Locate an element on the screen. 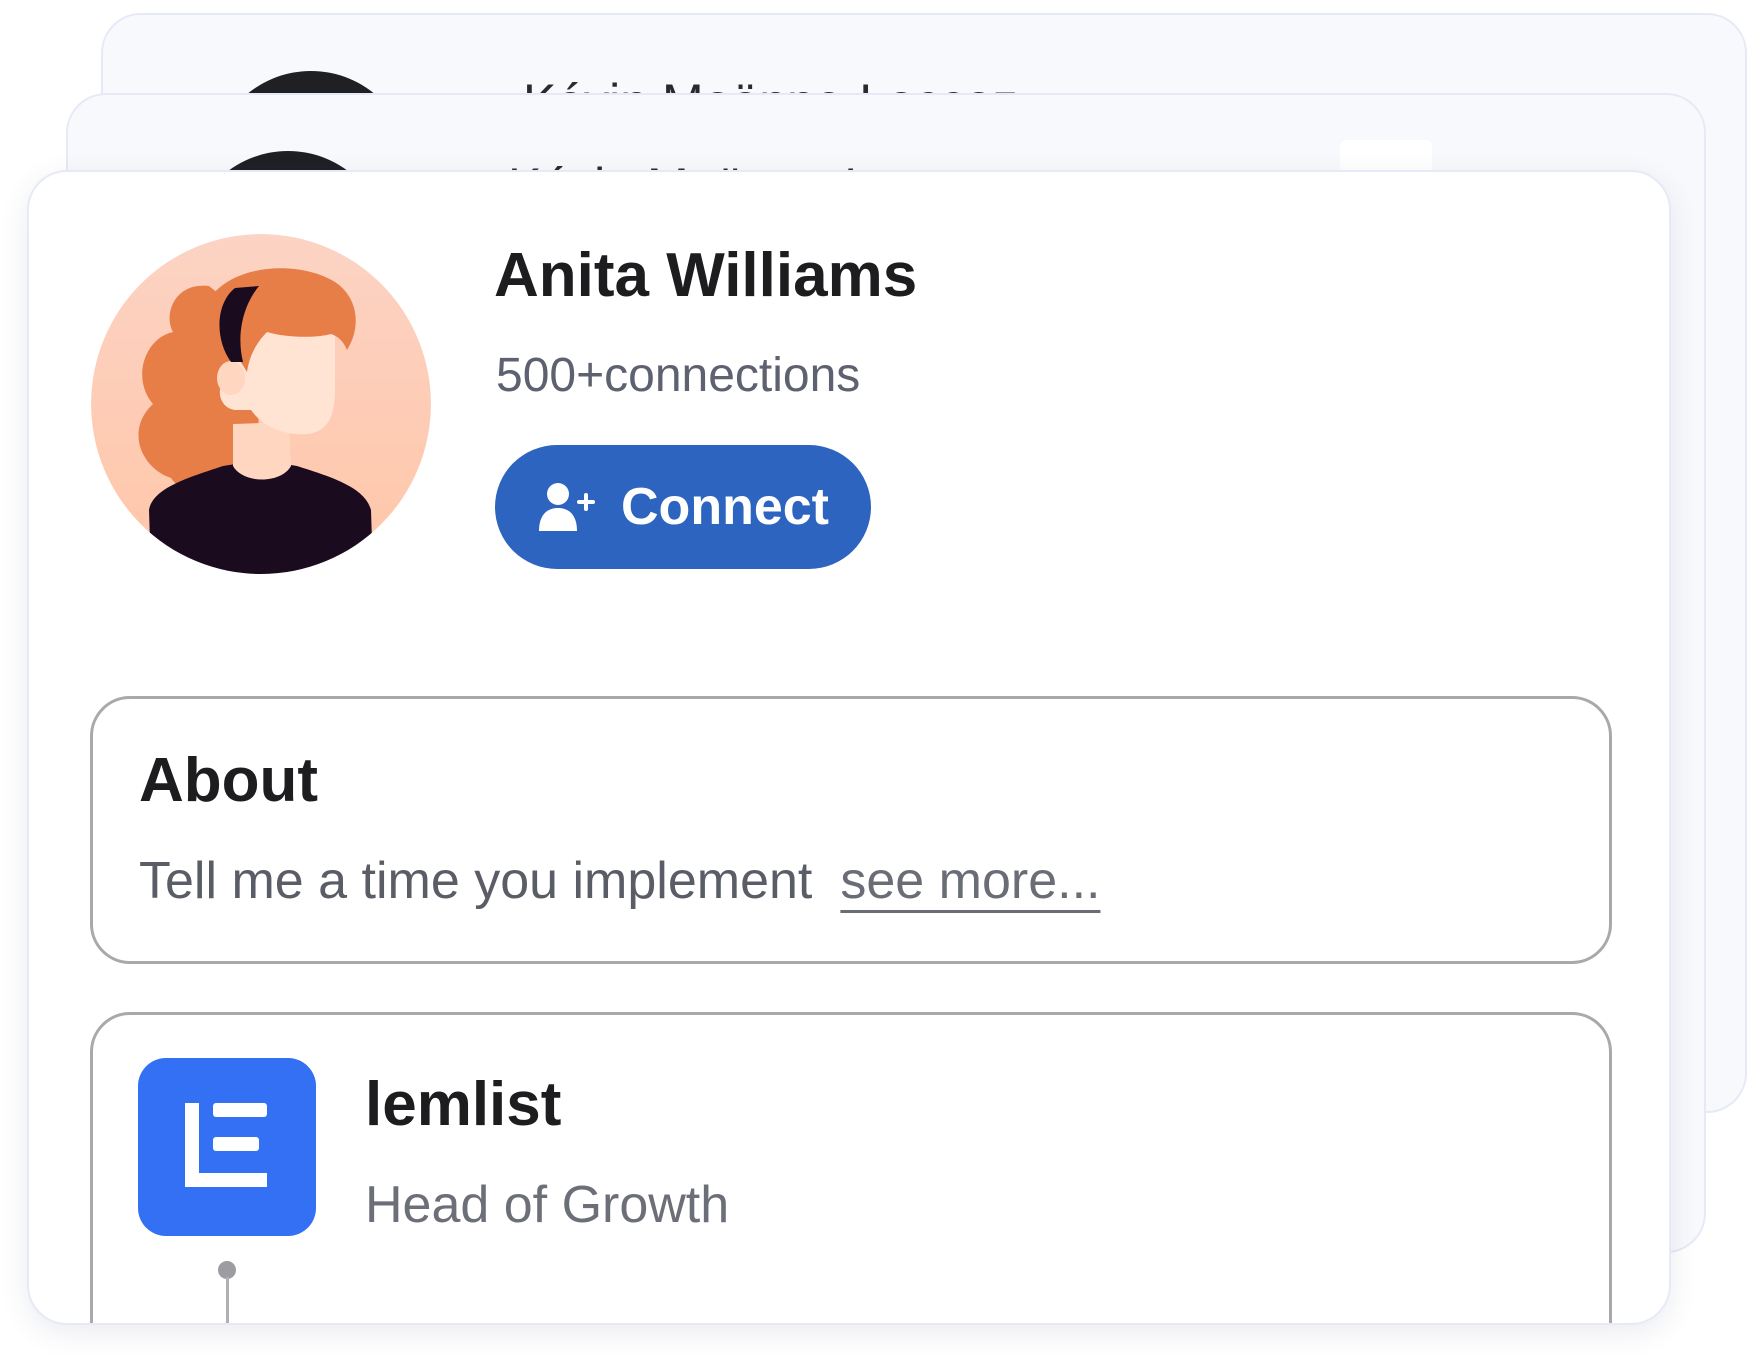 The width and height of the screenshot is (1760, 1355). connect-button: Connect is located at coordinates (683, 507).